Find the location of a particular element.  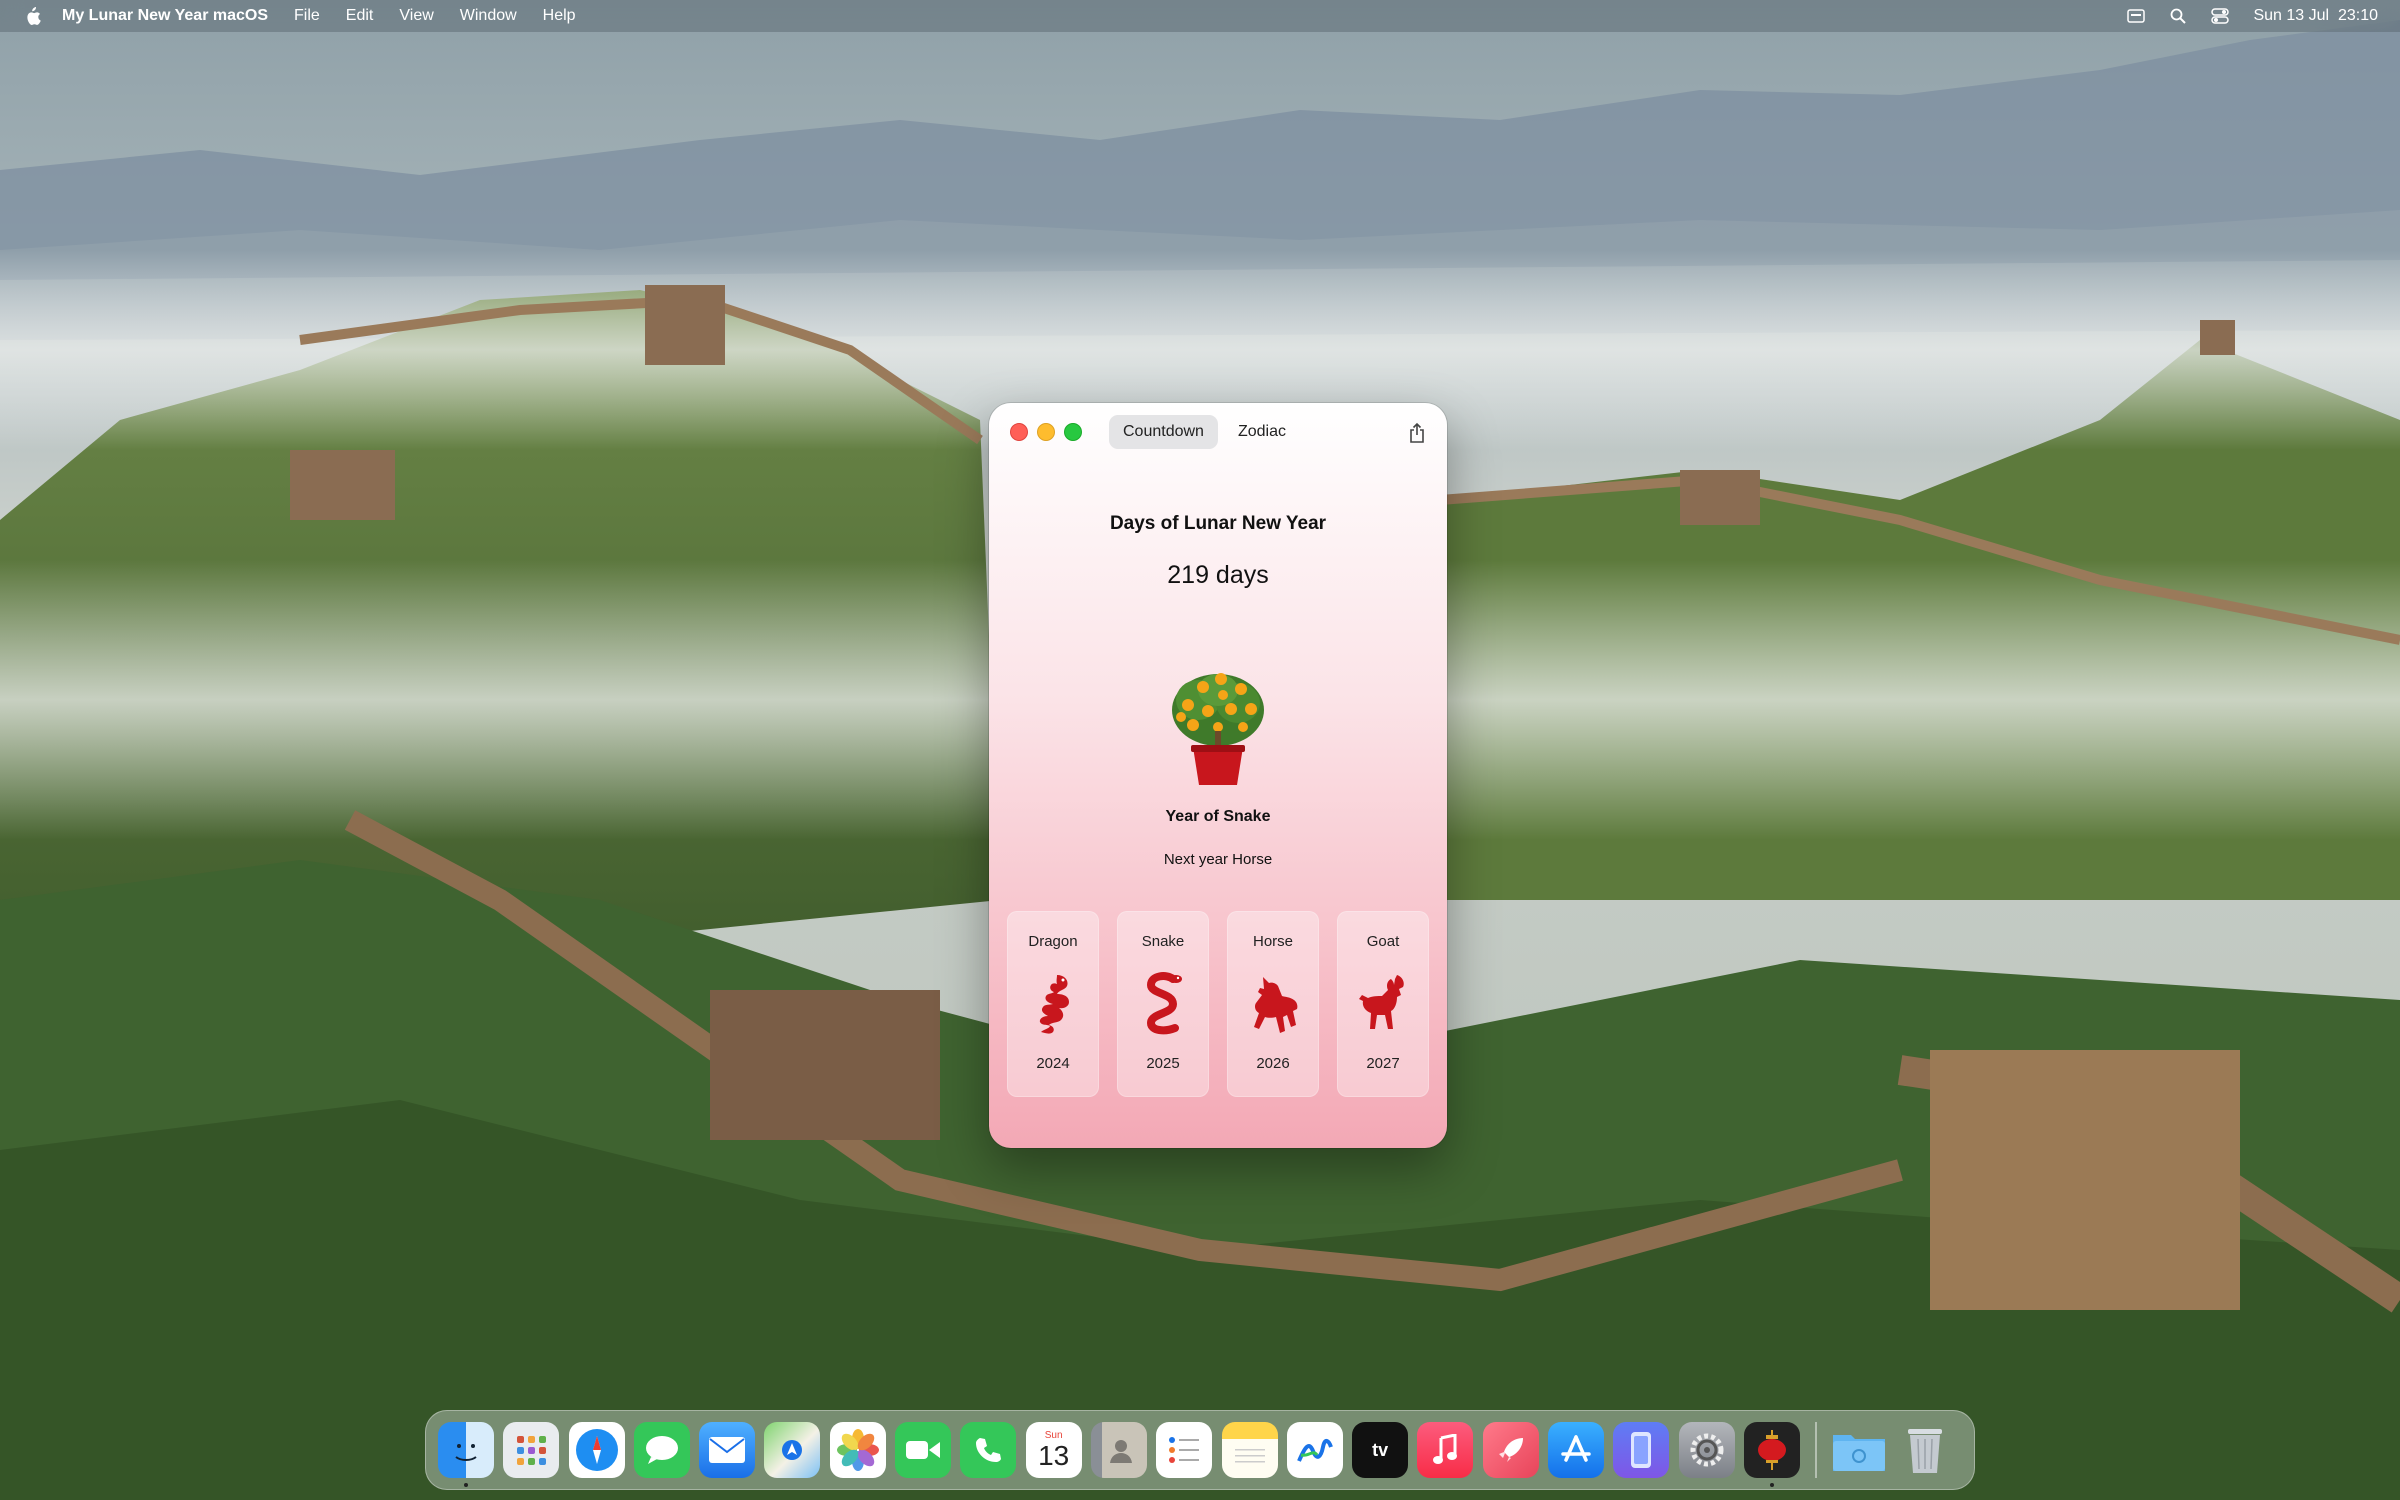

dock-music is located at coordinates (1445, 1450).